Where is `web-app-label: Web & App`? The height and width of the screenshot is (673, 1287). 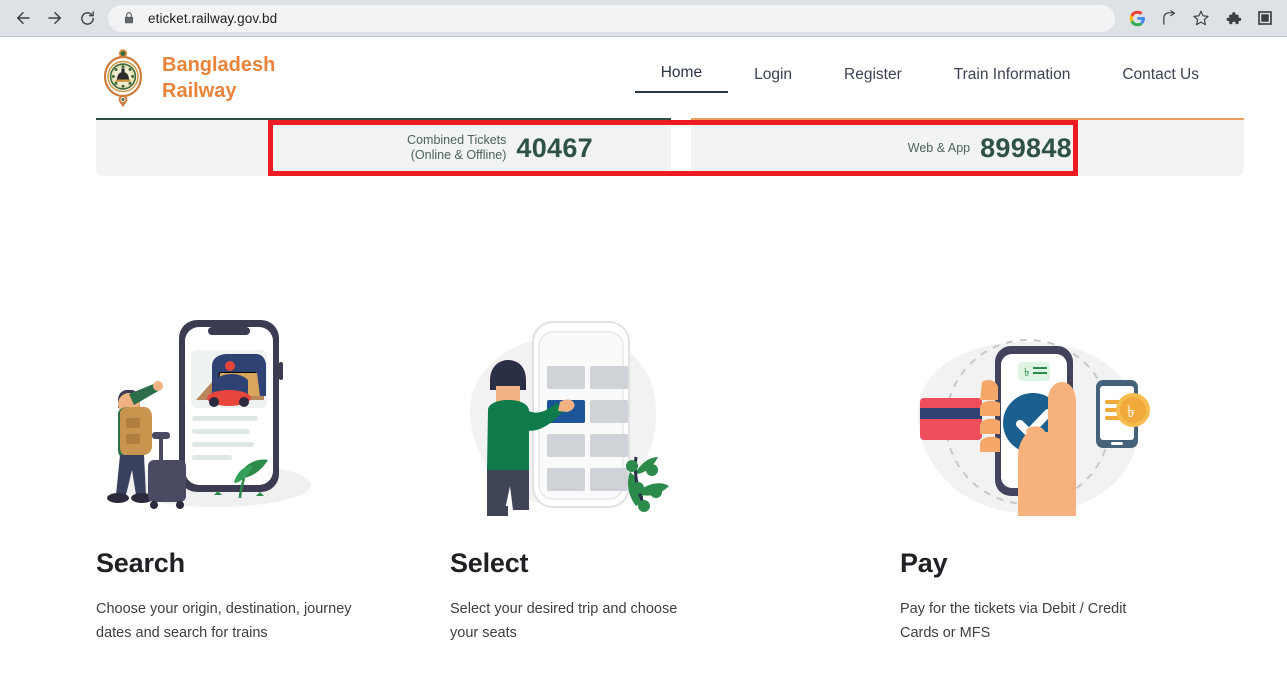
web-app-label: Web & App is located at coordinates (939, 148).